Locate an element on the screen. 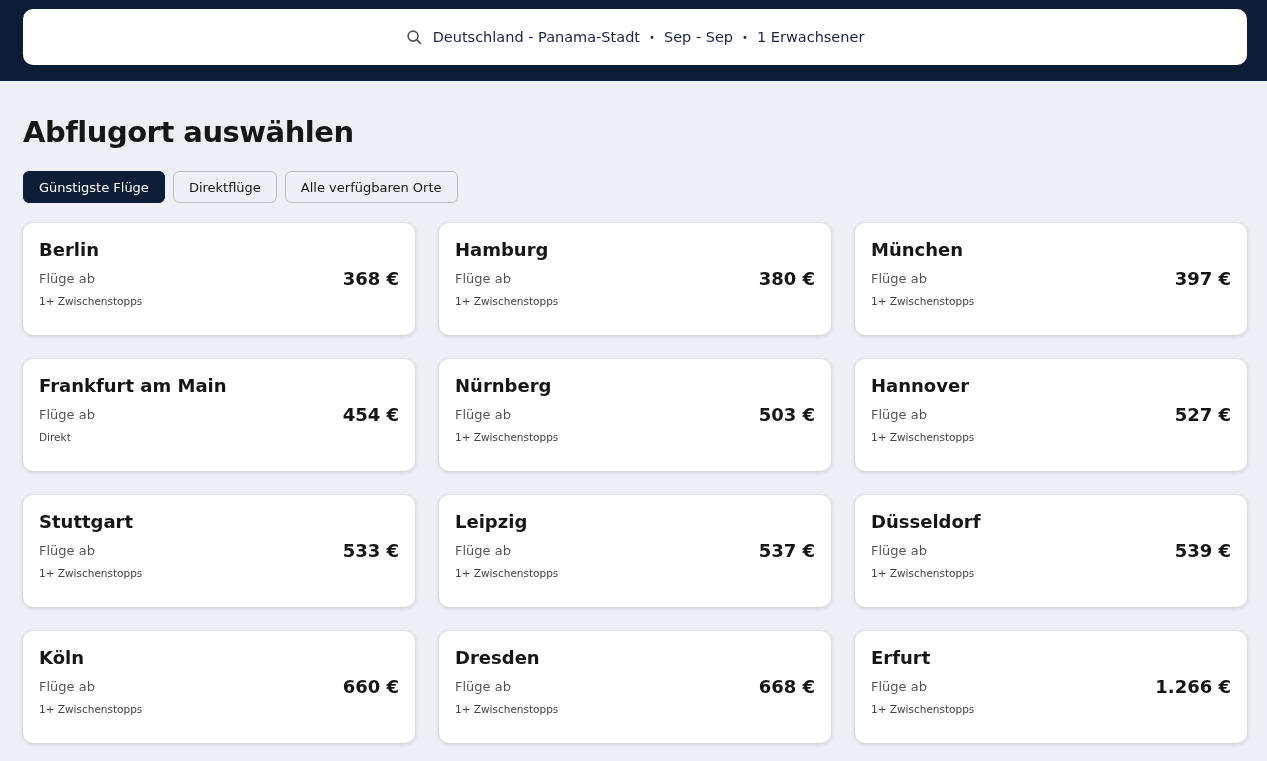  price: 368 € is located at coordinates (370, 278).